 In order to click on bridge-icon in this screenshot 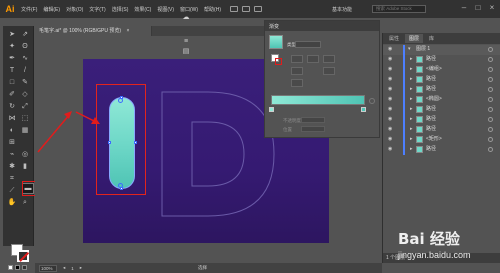, I will do `click(234, 9)`.